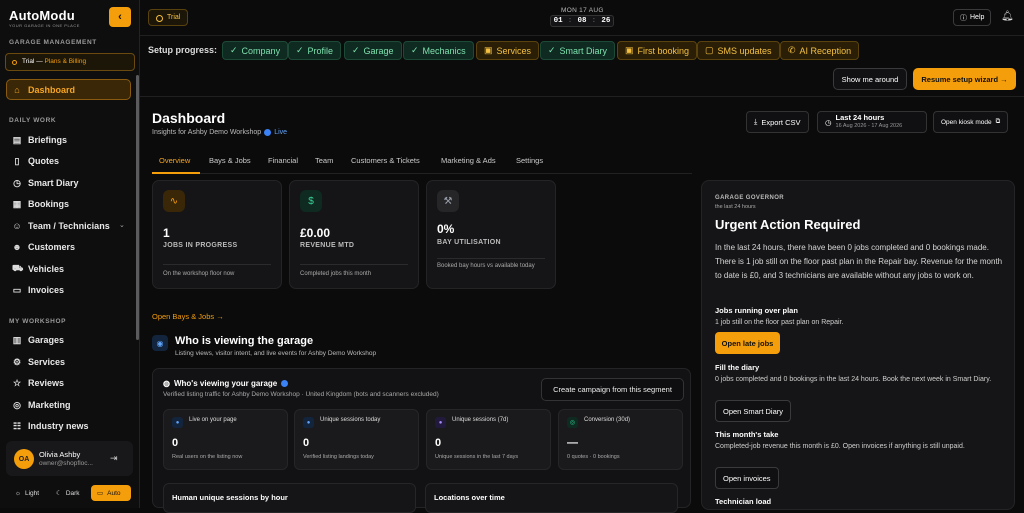 This screenshot has width=1024, height=513. I want to click on trial-plans-link: Trial — Plans & Billing, so click(70, 62).